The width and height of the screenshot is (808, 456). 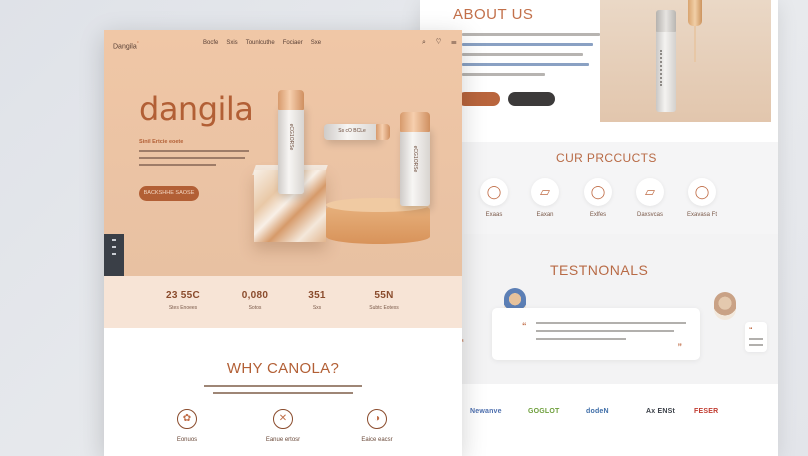 I want to click on about-title: ABOUT US, so click(x=493, y=14).